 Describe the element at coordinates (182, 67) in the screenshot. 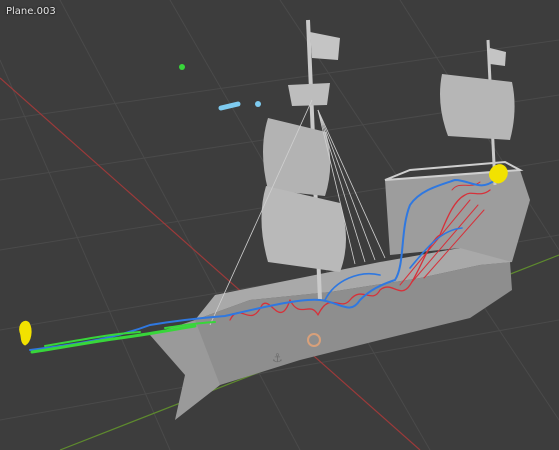

I see `green-point` at that location.